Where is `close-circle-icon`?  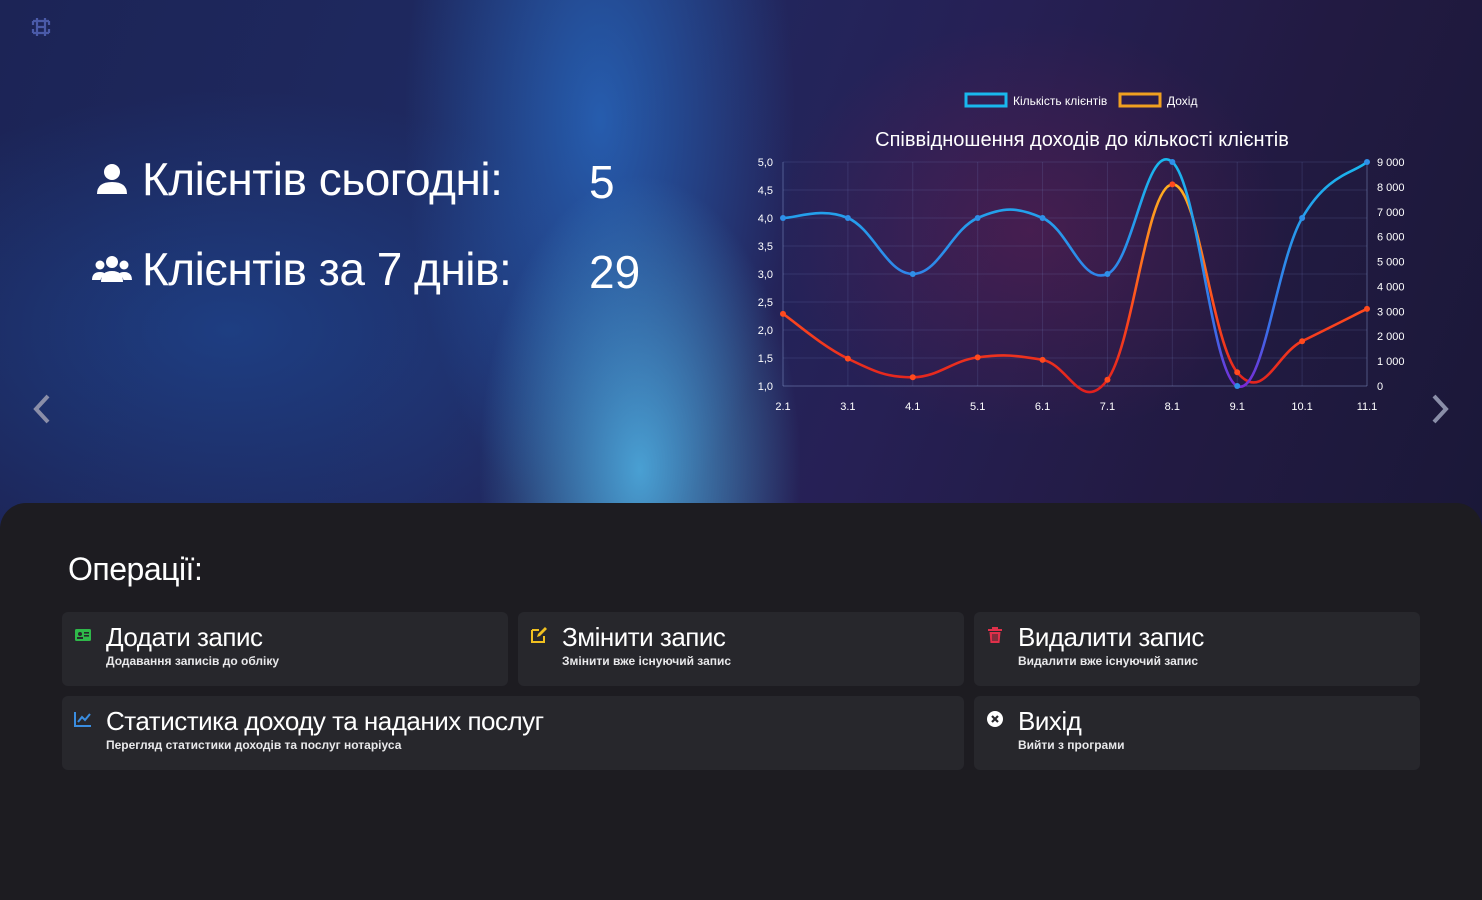
close-circle-icon is located at coordinates (995, 719).